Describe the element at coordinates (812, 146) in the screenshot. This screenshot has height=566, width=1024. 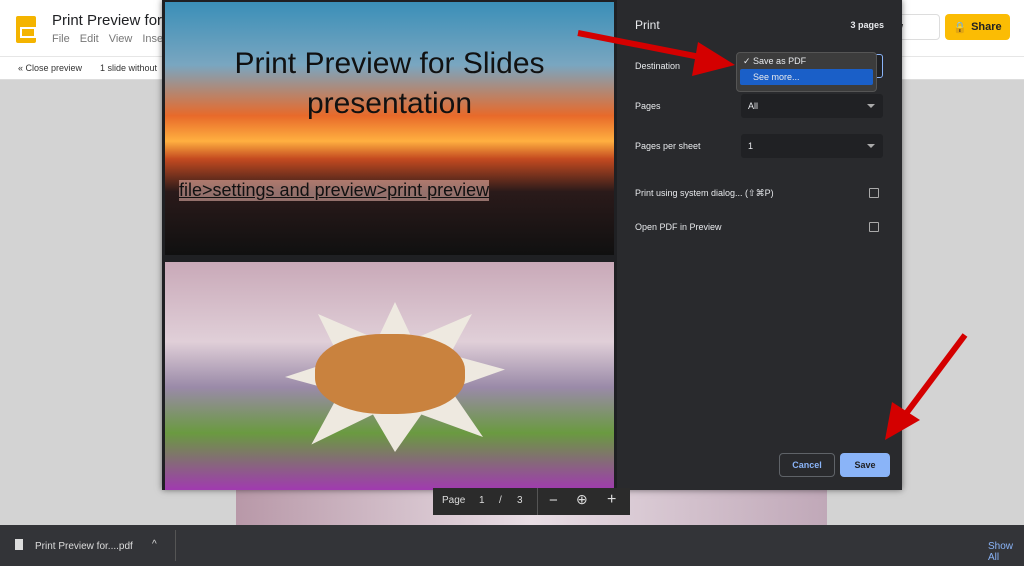
I see `pages-per-sheet-select: 1` at that location.